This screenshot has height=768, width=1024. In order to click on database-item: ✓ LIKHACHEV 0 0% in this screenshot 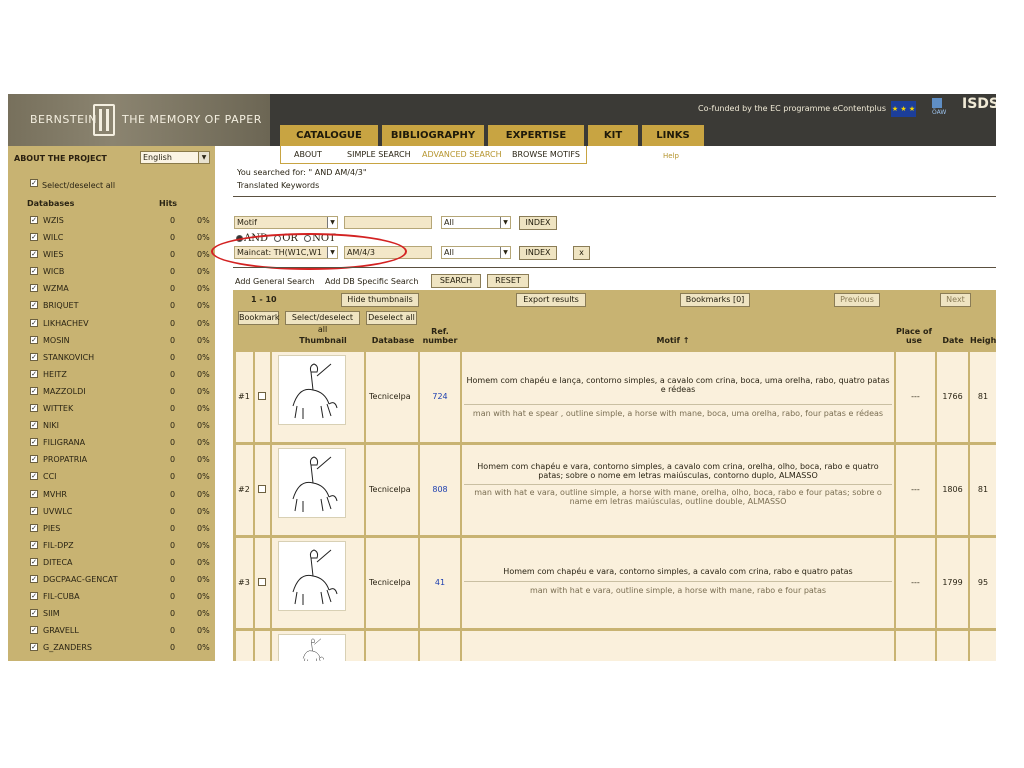, I will do `click(122, 325)`.